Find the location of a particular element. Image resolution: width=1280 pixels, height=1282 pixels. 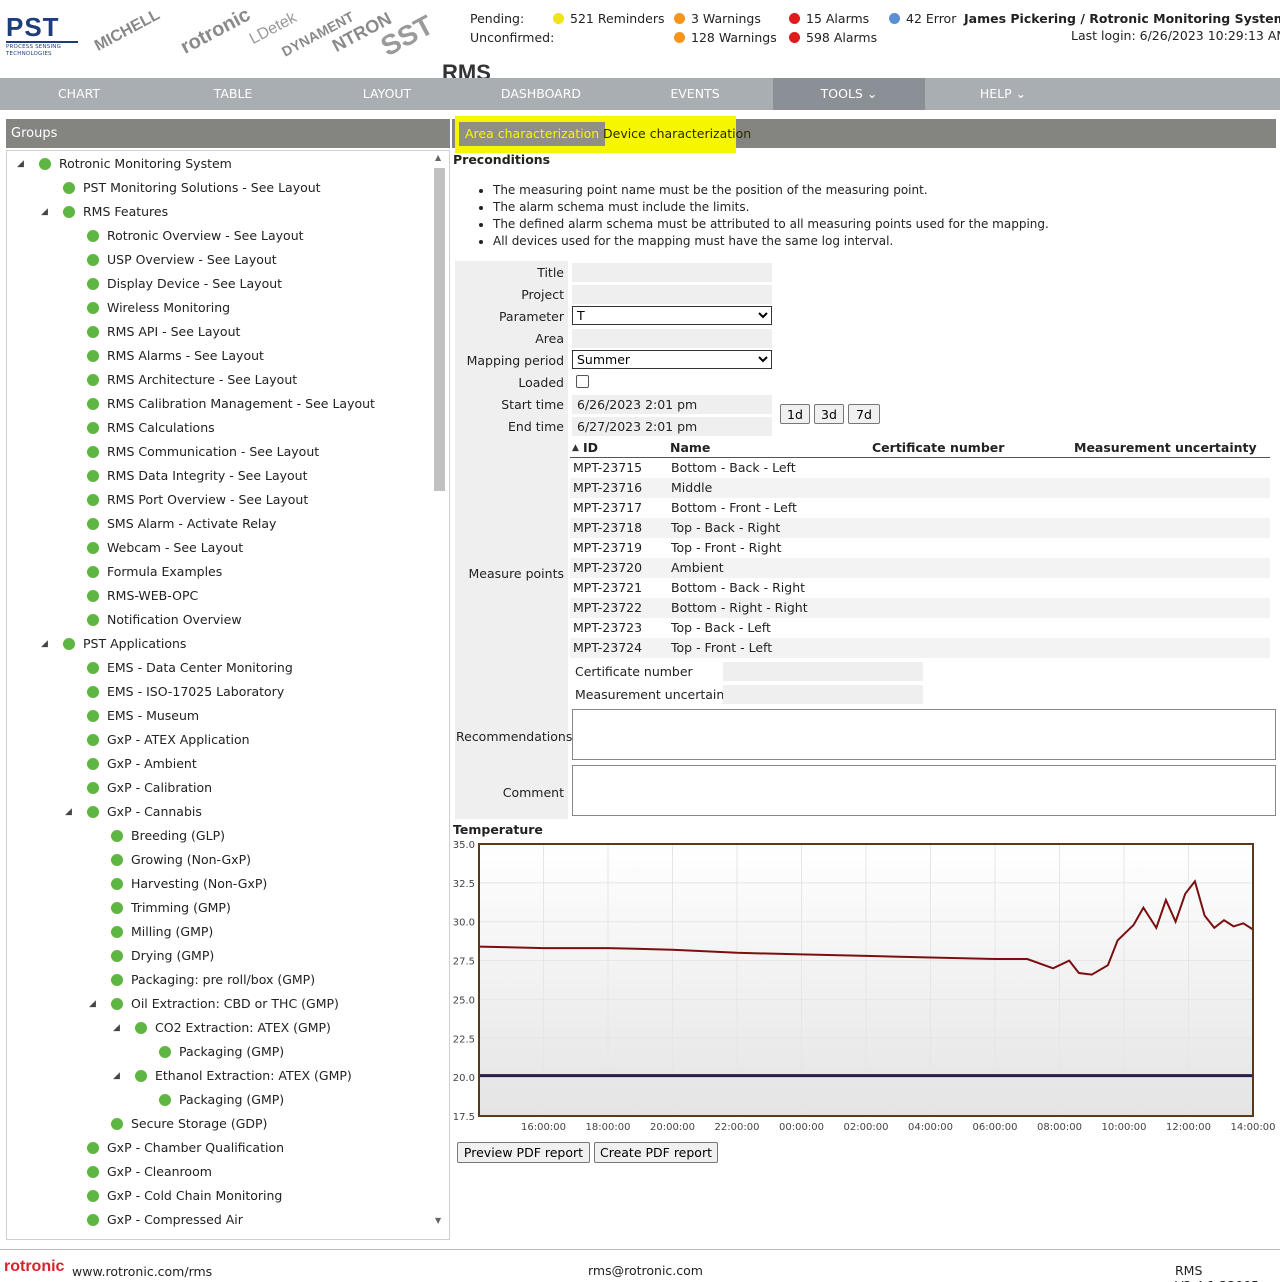

range-1d-button: 1d is located at coordinates (795, 414).